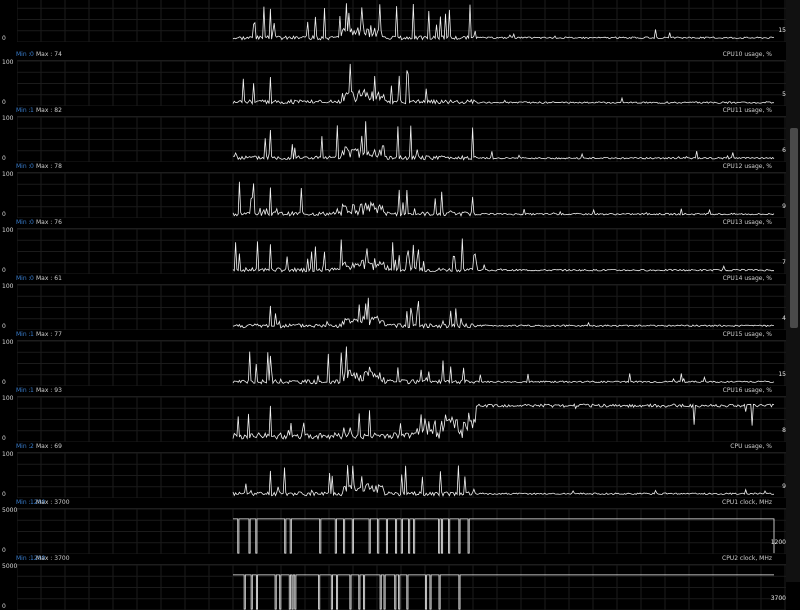  I want to click on graph-title: CPU15 usage, %, so click(747, 334).